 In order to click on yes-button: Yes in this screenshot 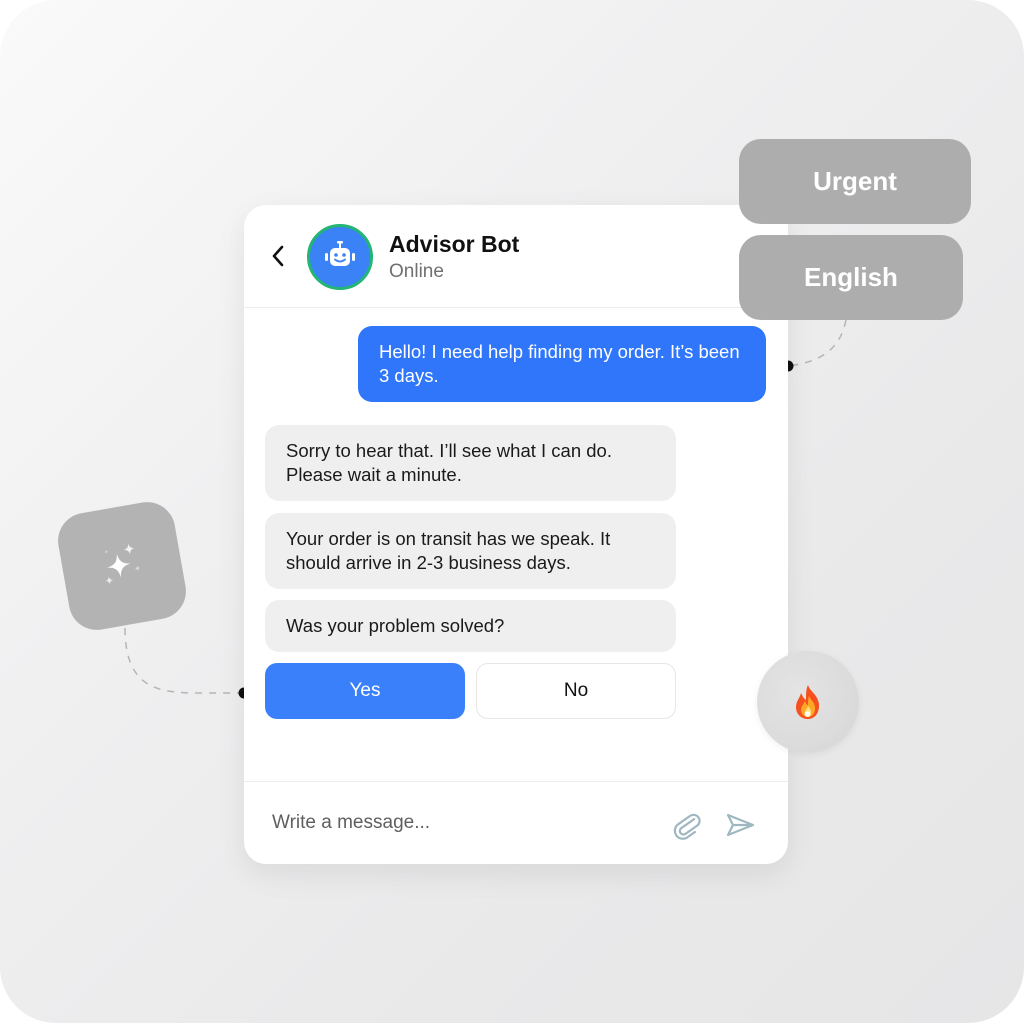, I will do `click(365, 691)`.